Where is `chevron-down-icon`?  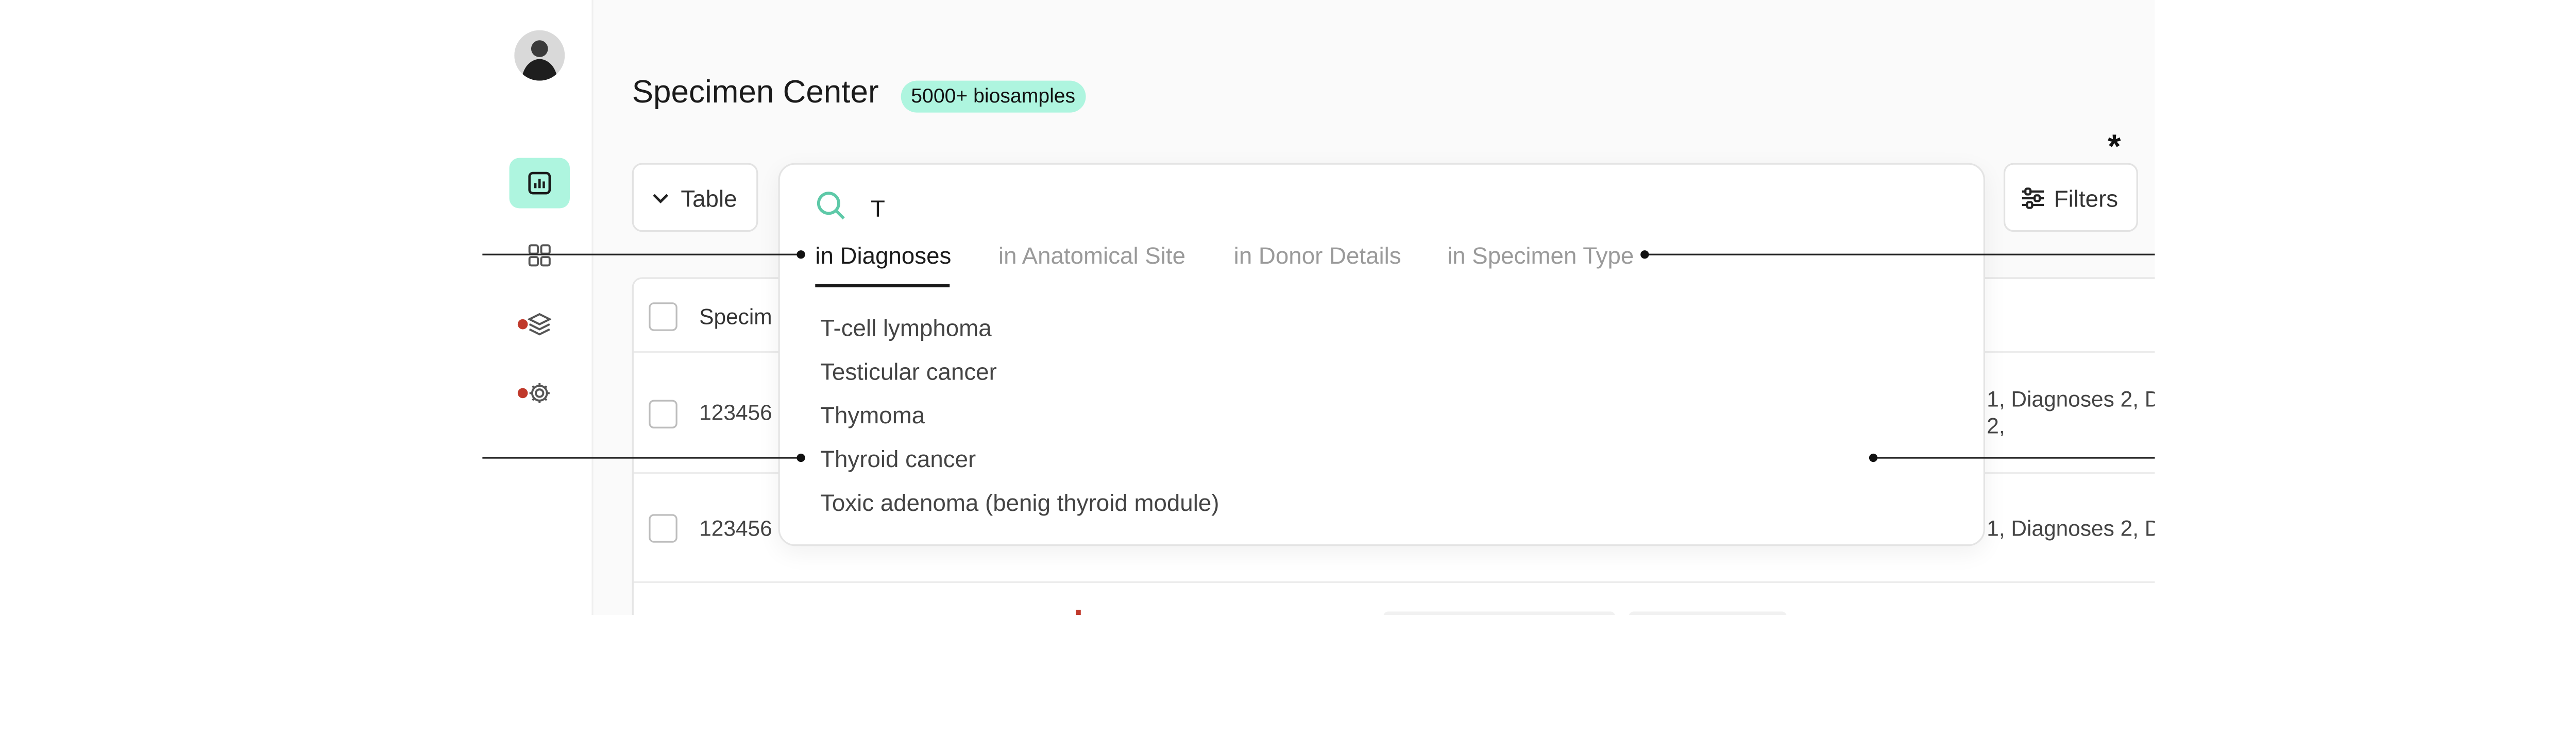 chevron-down-icon is located at coordinates (660, 198).